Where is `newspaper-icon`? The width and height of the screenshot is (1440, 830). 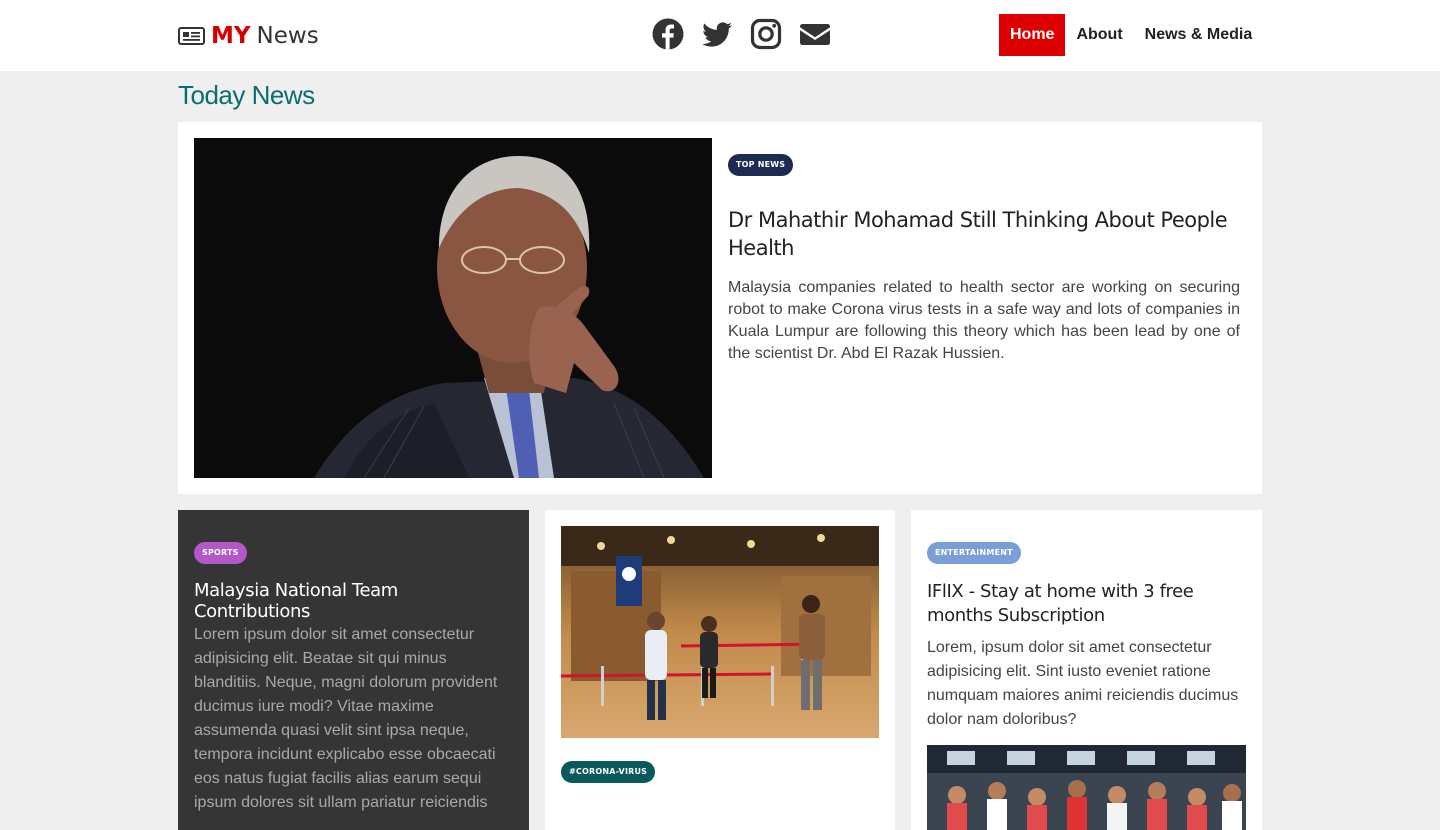 newspaper-icon is located at coordinates (191, 36).